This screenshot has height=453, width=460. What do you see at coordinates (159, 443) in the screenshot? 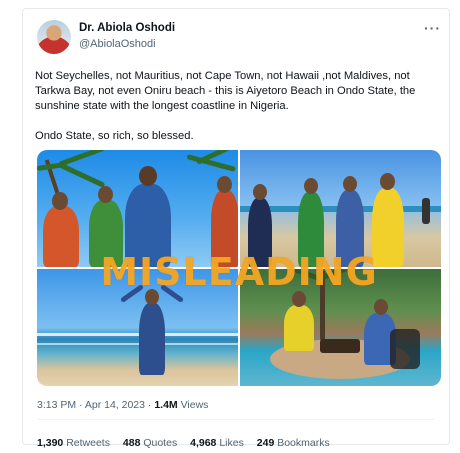
I see `quotes-label: Quotes` at bounding box center [159, 443].